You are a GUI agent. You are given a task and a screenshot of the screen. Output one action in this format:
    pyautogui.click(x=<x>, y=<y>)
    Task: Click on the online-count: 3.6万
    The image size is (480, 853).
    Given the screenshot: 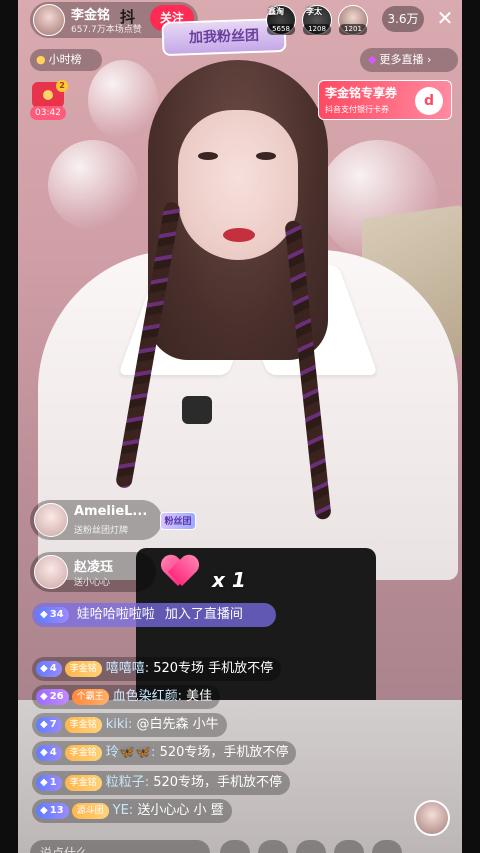 What is the action you would take?
    pyautogui.click(x=403, y=19)
    